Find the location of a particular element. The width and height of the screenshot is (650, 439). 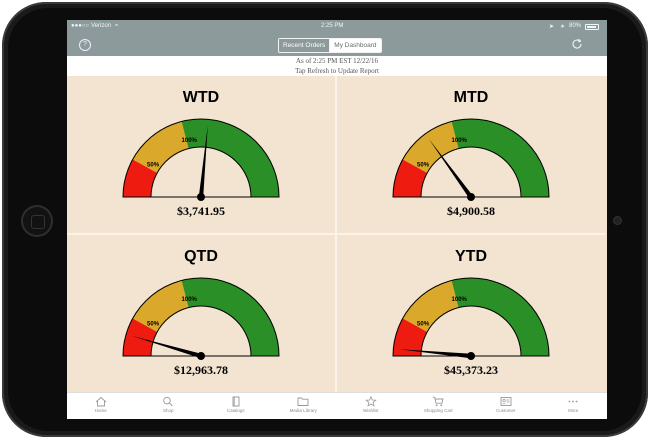

bluetooth-icon: ∗ is located at coordinates (563, 27).